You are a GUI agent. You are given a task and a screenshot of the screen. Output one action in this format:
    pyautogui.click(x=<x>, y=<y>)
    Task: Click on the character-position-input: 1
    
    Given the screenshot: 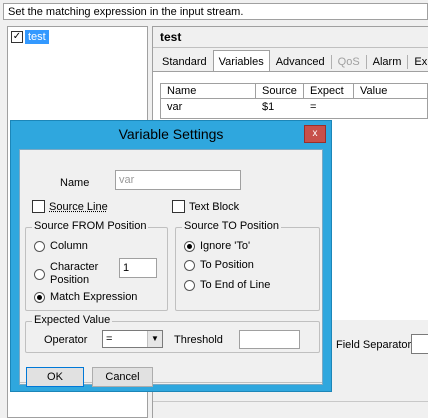 What is the action you would take?
    pyautogui.click(x=138, y=268)
    